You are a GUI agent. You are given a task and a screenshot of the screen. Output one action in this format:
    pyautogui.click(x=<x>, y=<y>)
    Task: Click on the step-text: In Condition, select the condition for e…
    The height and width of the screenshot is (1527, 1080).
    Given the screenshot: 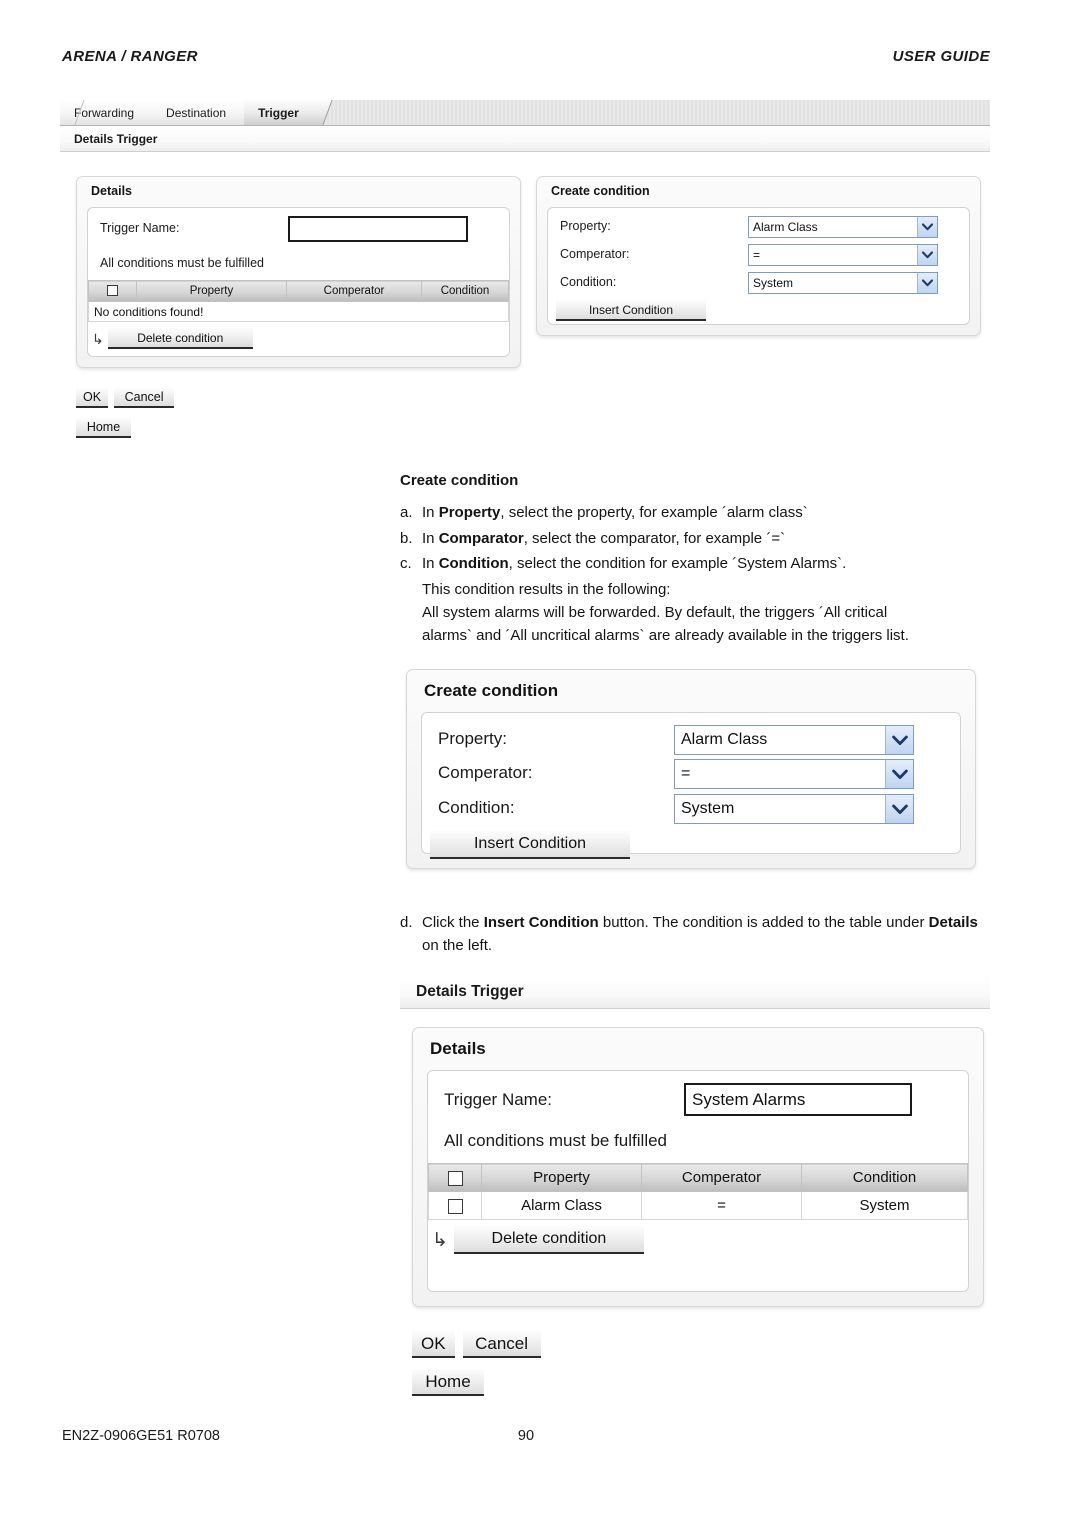 What is the action you would take?
    pyautogui.click(x=706, y=564)
    